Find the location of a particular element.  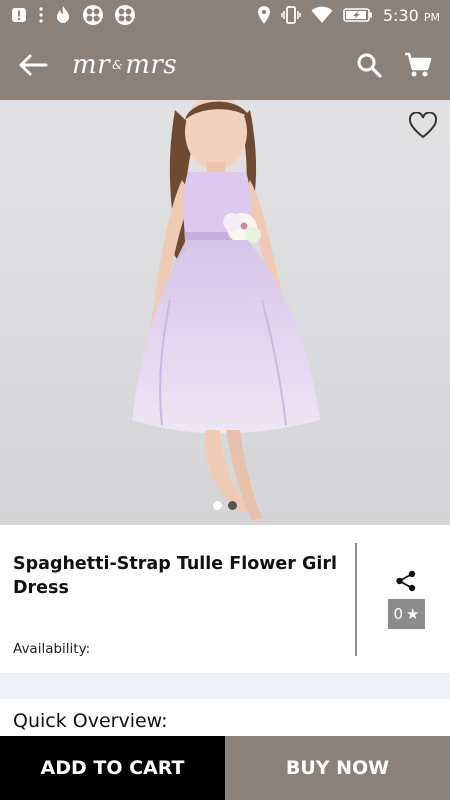

status-time: 5:30 PM is located at coordinates (411, 15).